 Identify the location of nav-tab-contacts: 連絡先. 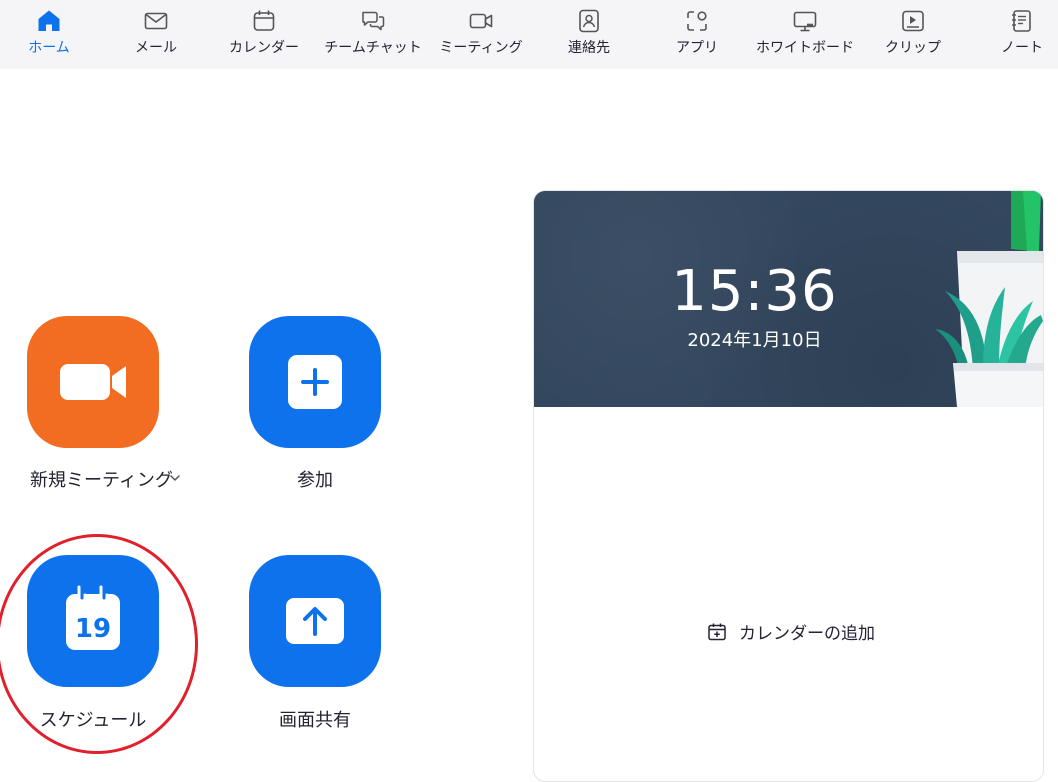
(589, 34).